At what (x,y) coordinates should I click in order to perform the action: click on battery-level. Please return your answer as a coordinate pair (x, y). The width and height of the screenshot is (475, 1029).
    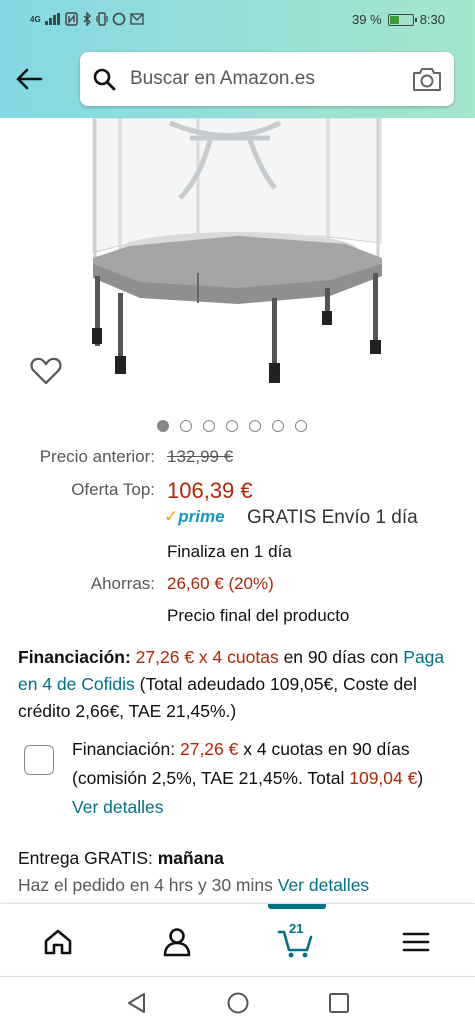
    Looking at the image, I should click on (394, 19).